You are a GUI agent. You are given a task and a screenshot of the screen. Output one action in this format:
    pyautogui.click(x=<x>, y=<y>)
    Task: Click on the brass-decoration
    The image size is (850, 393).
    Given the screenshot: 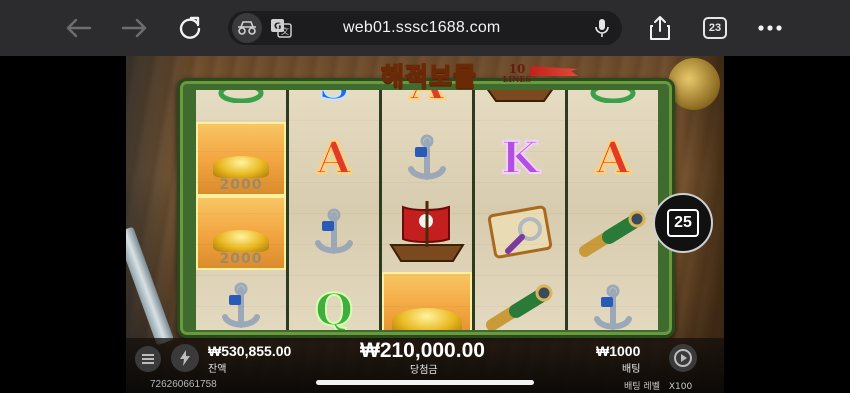 What is the action you would take?
    pyautogui.click(x=694, y=84)
    